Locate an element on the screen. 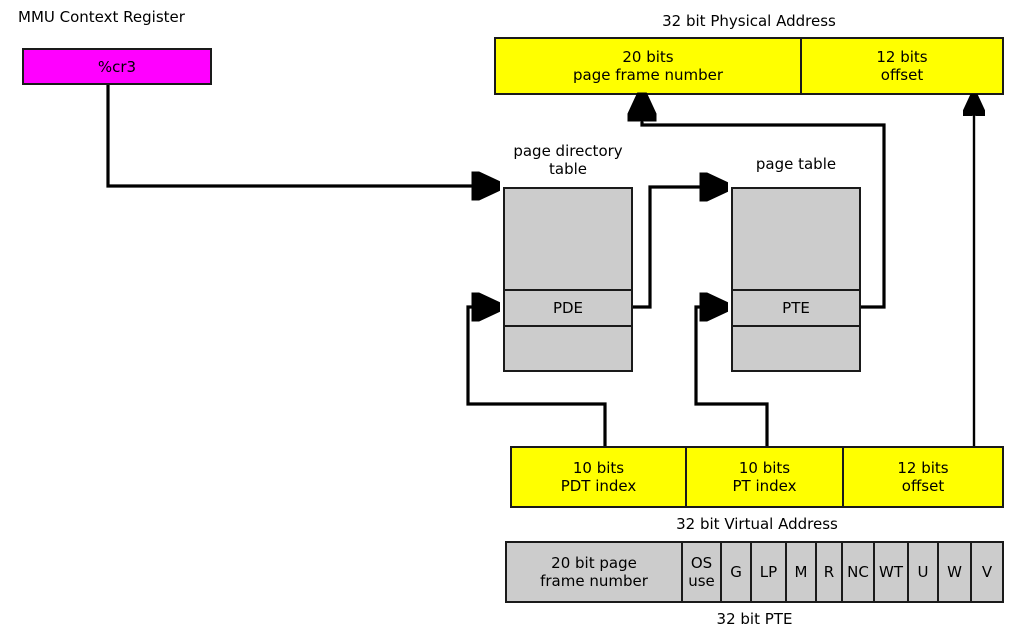  pte-field-g: G is located at coordinates (735, 572).